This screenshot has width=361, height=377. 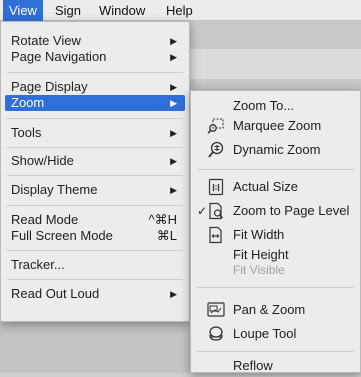 What do you see at coordinates (122, 10) in the screenshot?
I see `menu-window: Window` at bounding box center [122, 10].